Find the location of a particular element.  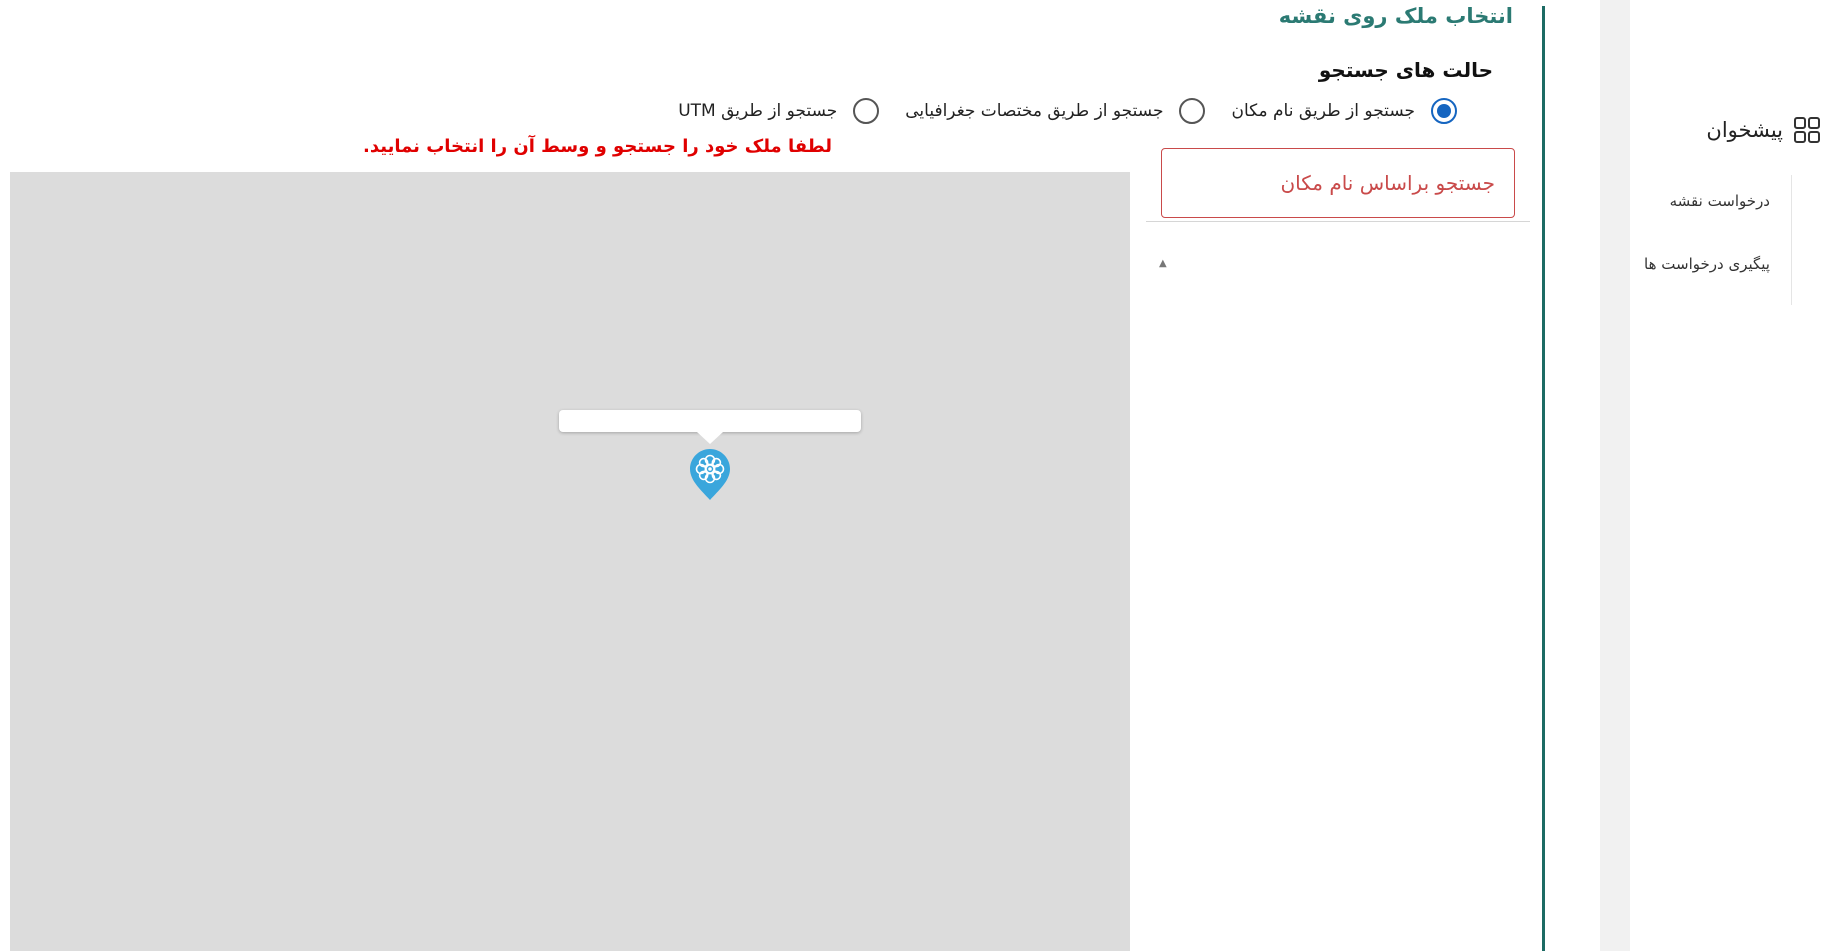

place-search-input is located at coordinates (1328, 183).